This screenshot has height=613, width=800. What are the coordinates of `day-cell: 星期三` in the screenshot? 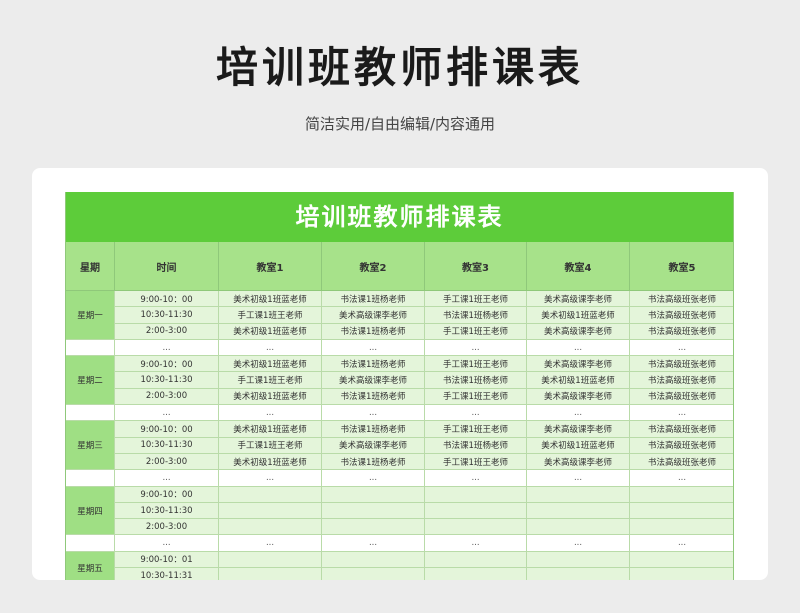 It's located at (90, 445).